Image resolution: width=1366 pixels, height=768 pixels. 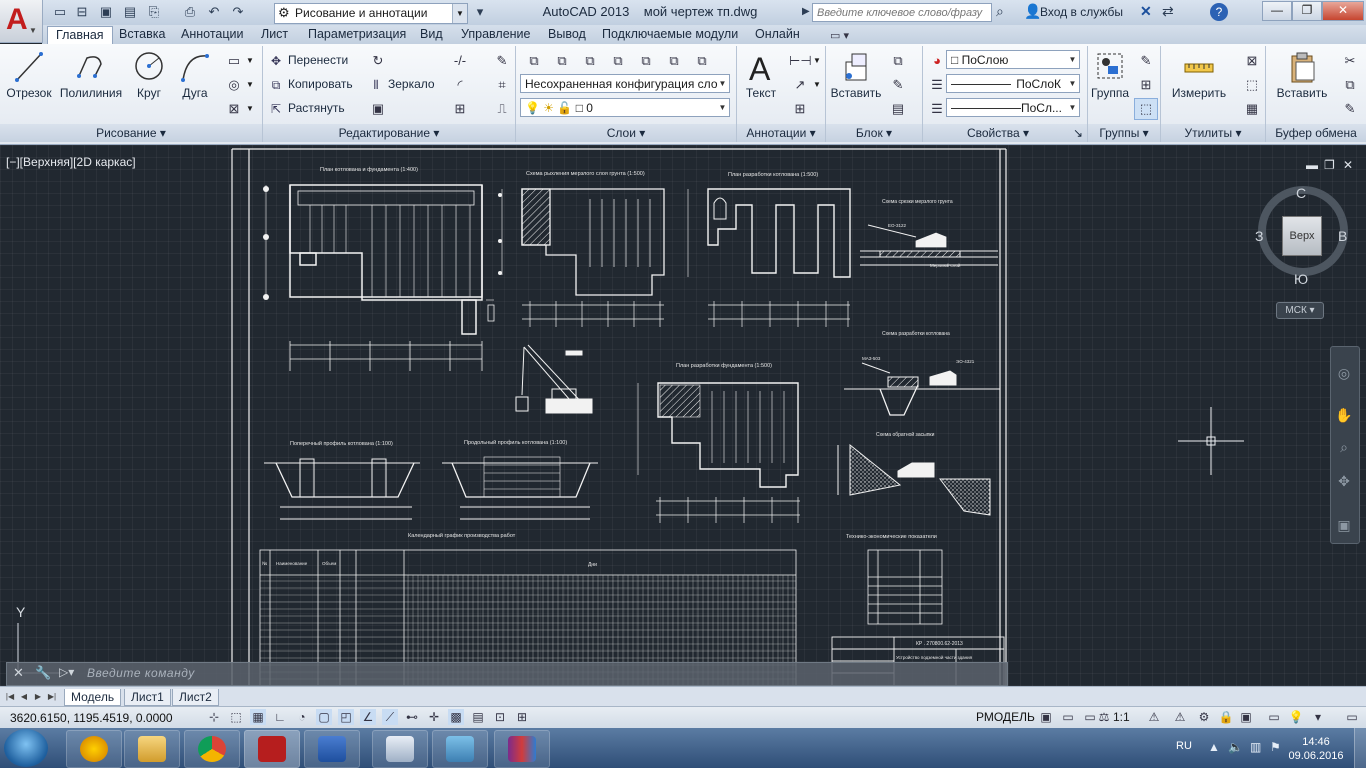 What do you see at coordinates (1312, 165) in the screenshot?
I see `viewport-minimize-icon: ▬` at bounding box center [1312, 165].